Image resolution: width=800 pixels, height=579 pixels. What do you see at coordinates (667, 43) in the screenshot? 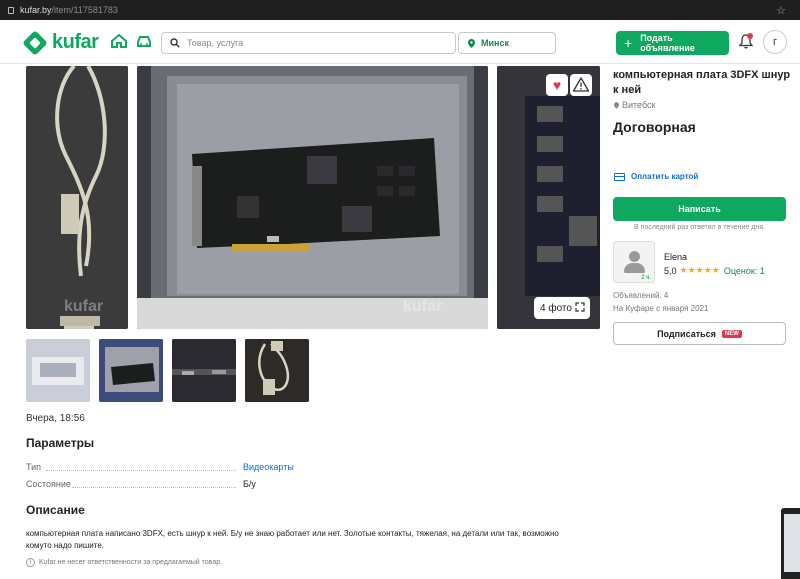
I see `post-ad-label: Подать объявление` at bounding box center [667, 43].